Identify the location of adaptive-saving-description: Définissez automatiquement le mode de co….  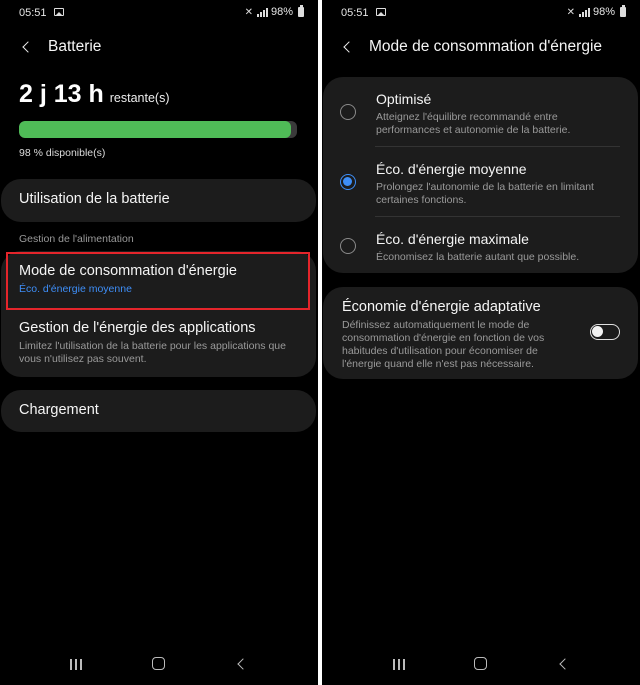
(443, 344).